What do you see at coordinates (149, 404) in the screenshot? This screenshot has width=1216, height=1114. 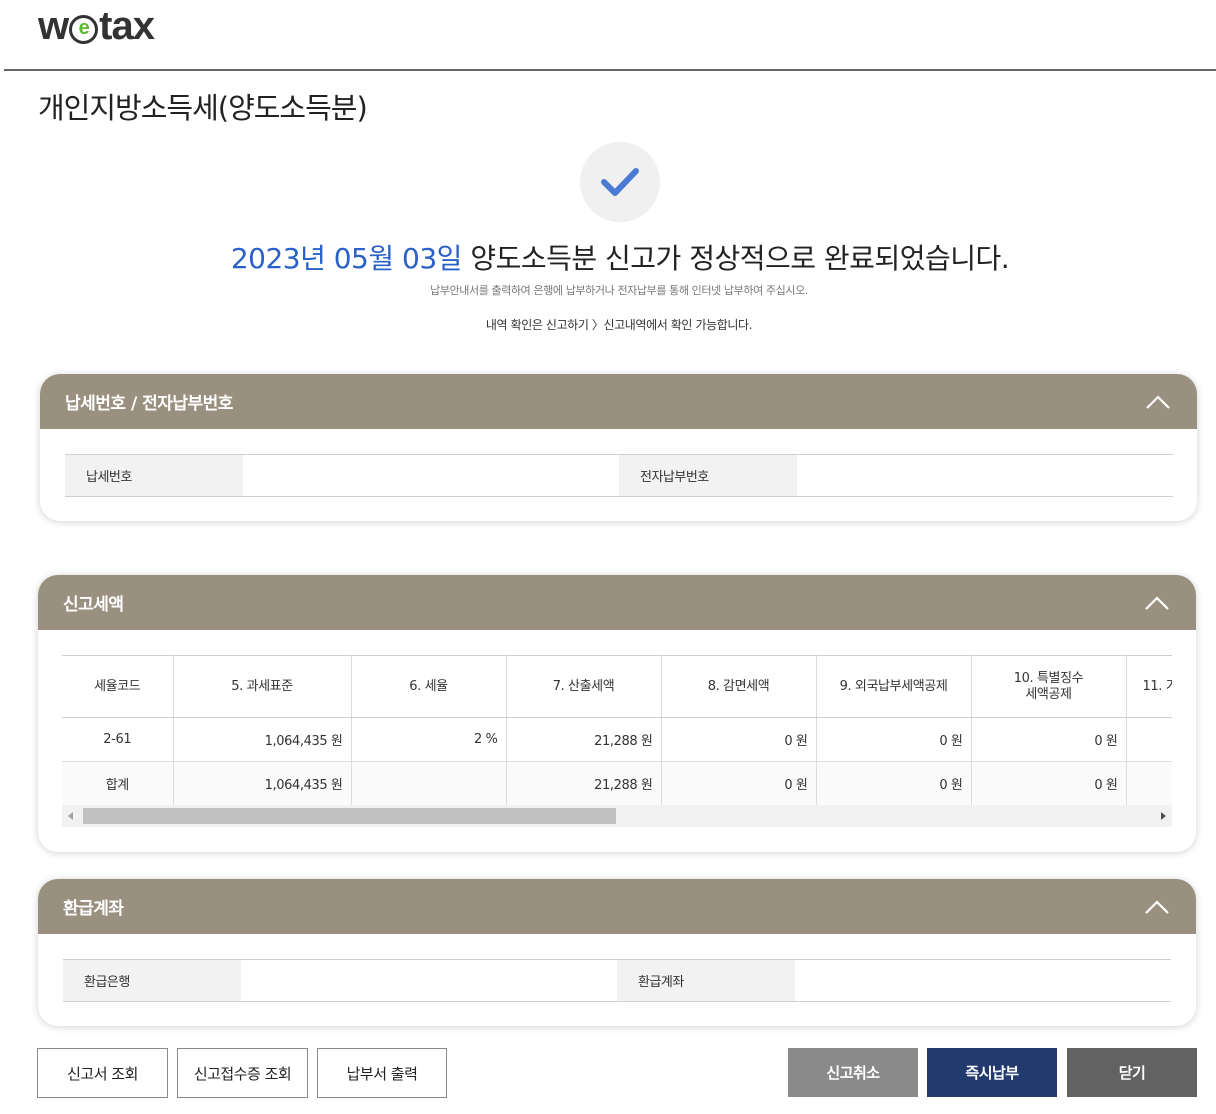 I see `tax-number-panel-title: 납세번호 / 전자납부번호` at bounding box center [149, 404].